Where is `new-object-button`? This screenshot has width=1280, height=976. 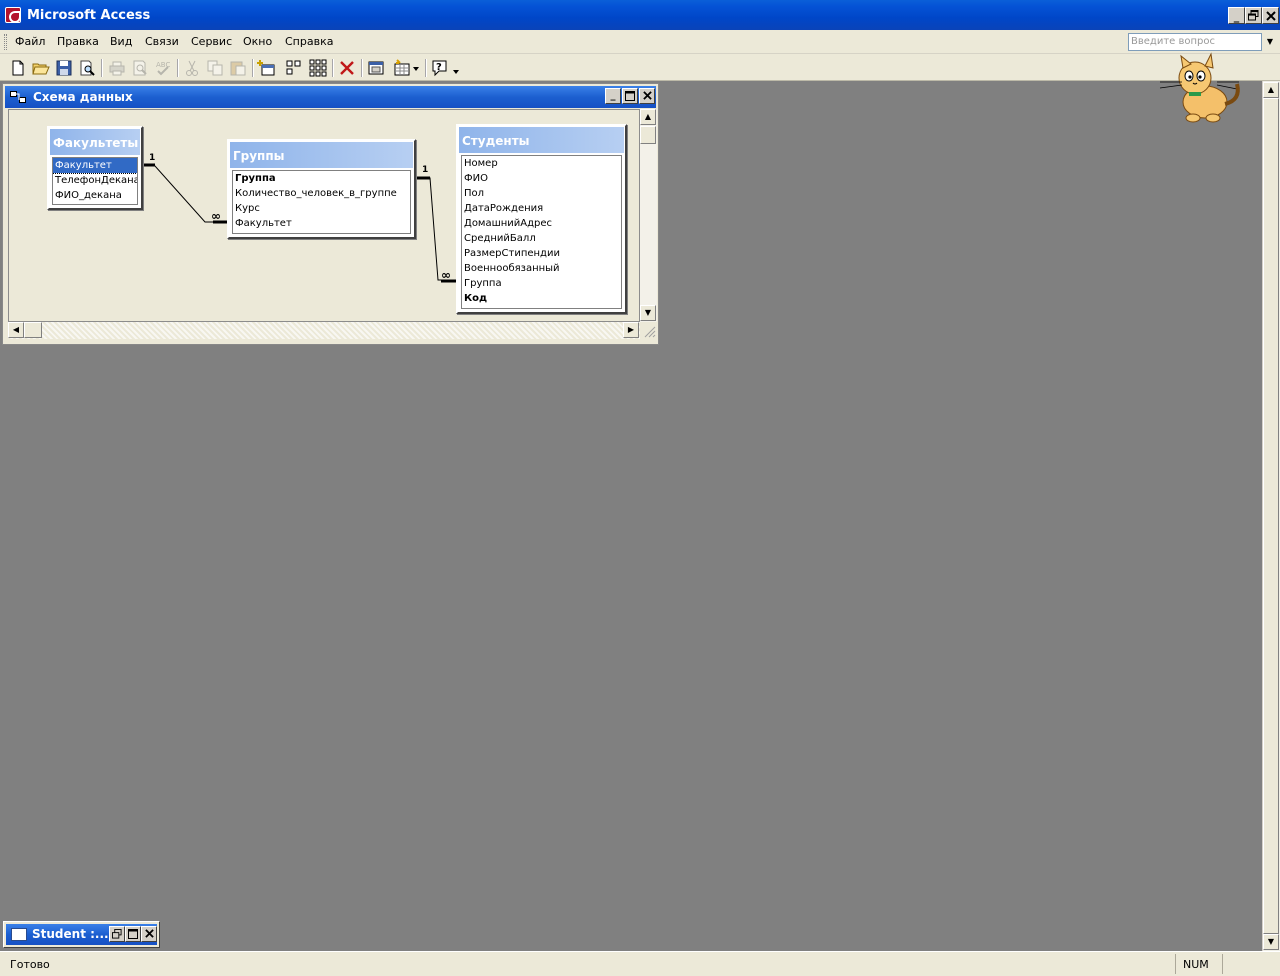
new-object-button is located at coordinates (407, 68).